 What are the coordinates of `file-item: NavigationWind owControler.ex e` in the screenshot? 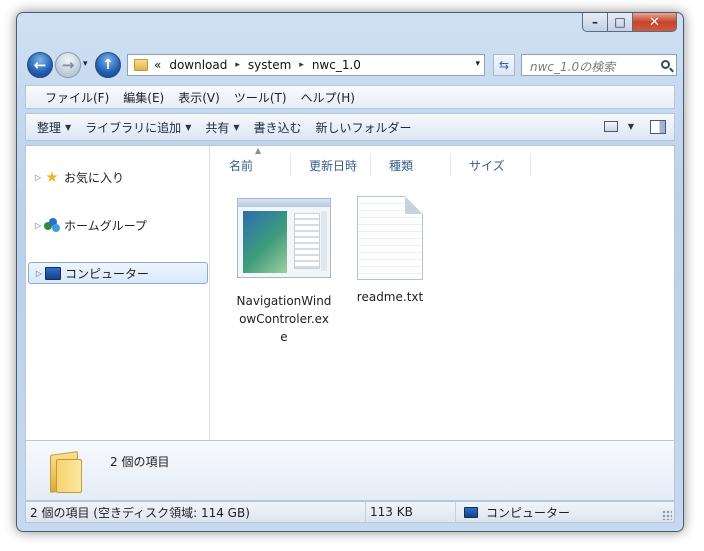 It's located at (284, 272).